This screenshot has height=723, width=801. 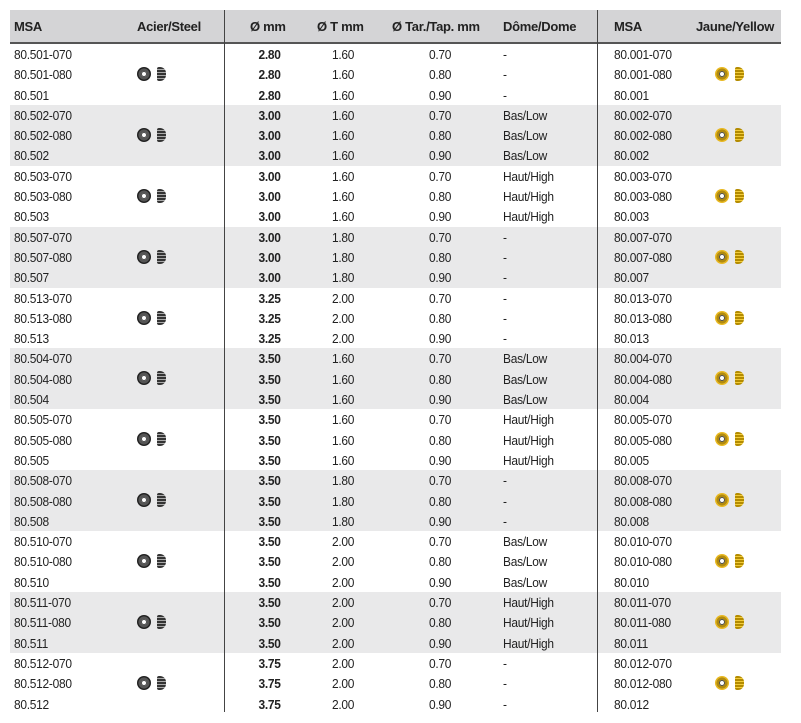 What do you see at coordinates (631, 704) in the screenshot?
I see `msa-yellow-cell: 80.012` at bounding box center [631, 704].